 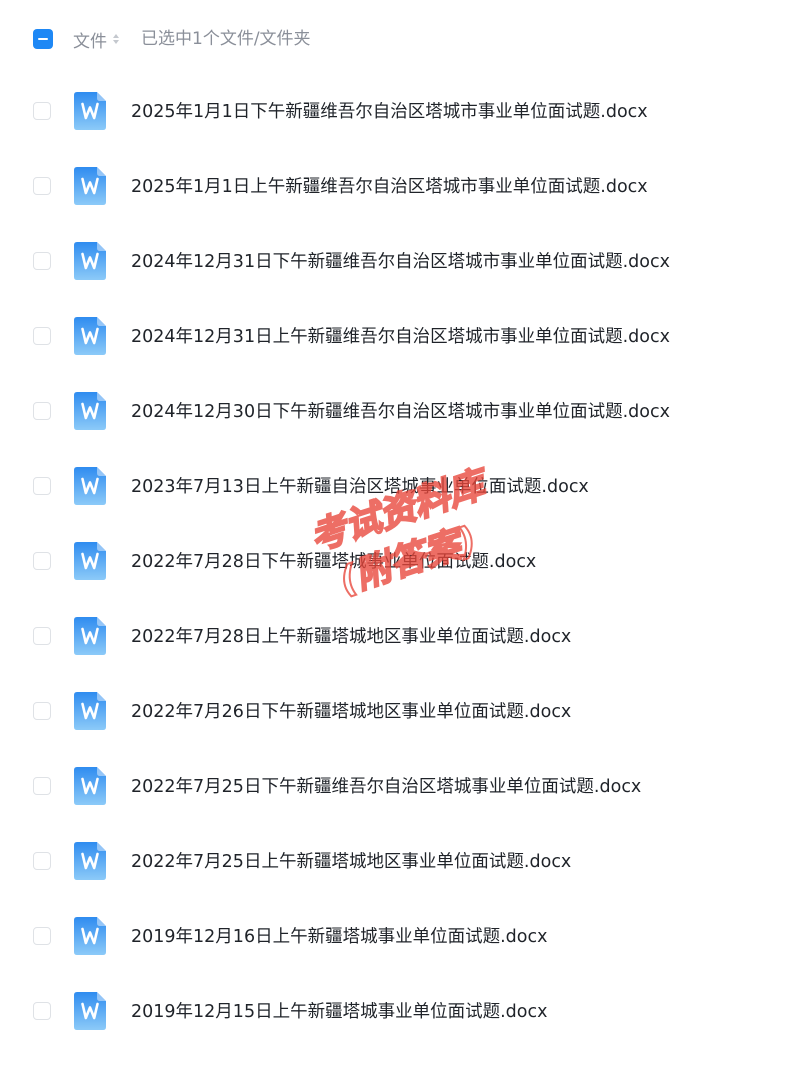 I want to click on file-row: 2022年7月25日下午新疆维吾尔自治区塔城事业单位面试题.docx, so click(x=400, y=787).